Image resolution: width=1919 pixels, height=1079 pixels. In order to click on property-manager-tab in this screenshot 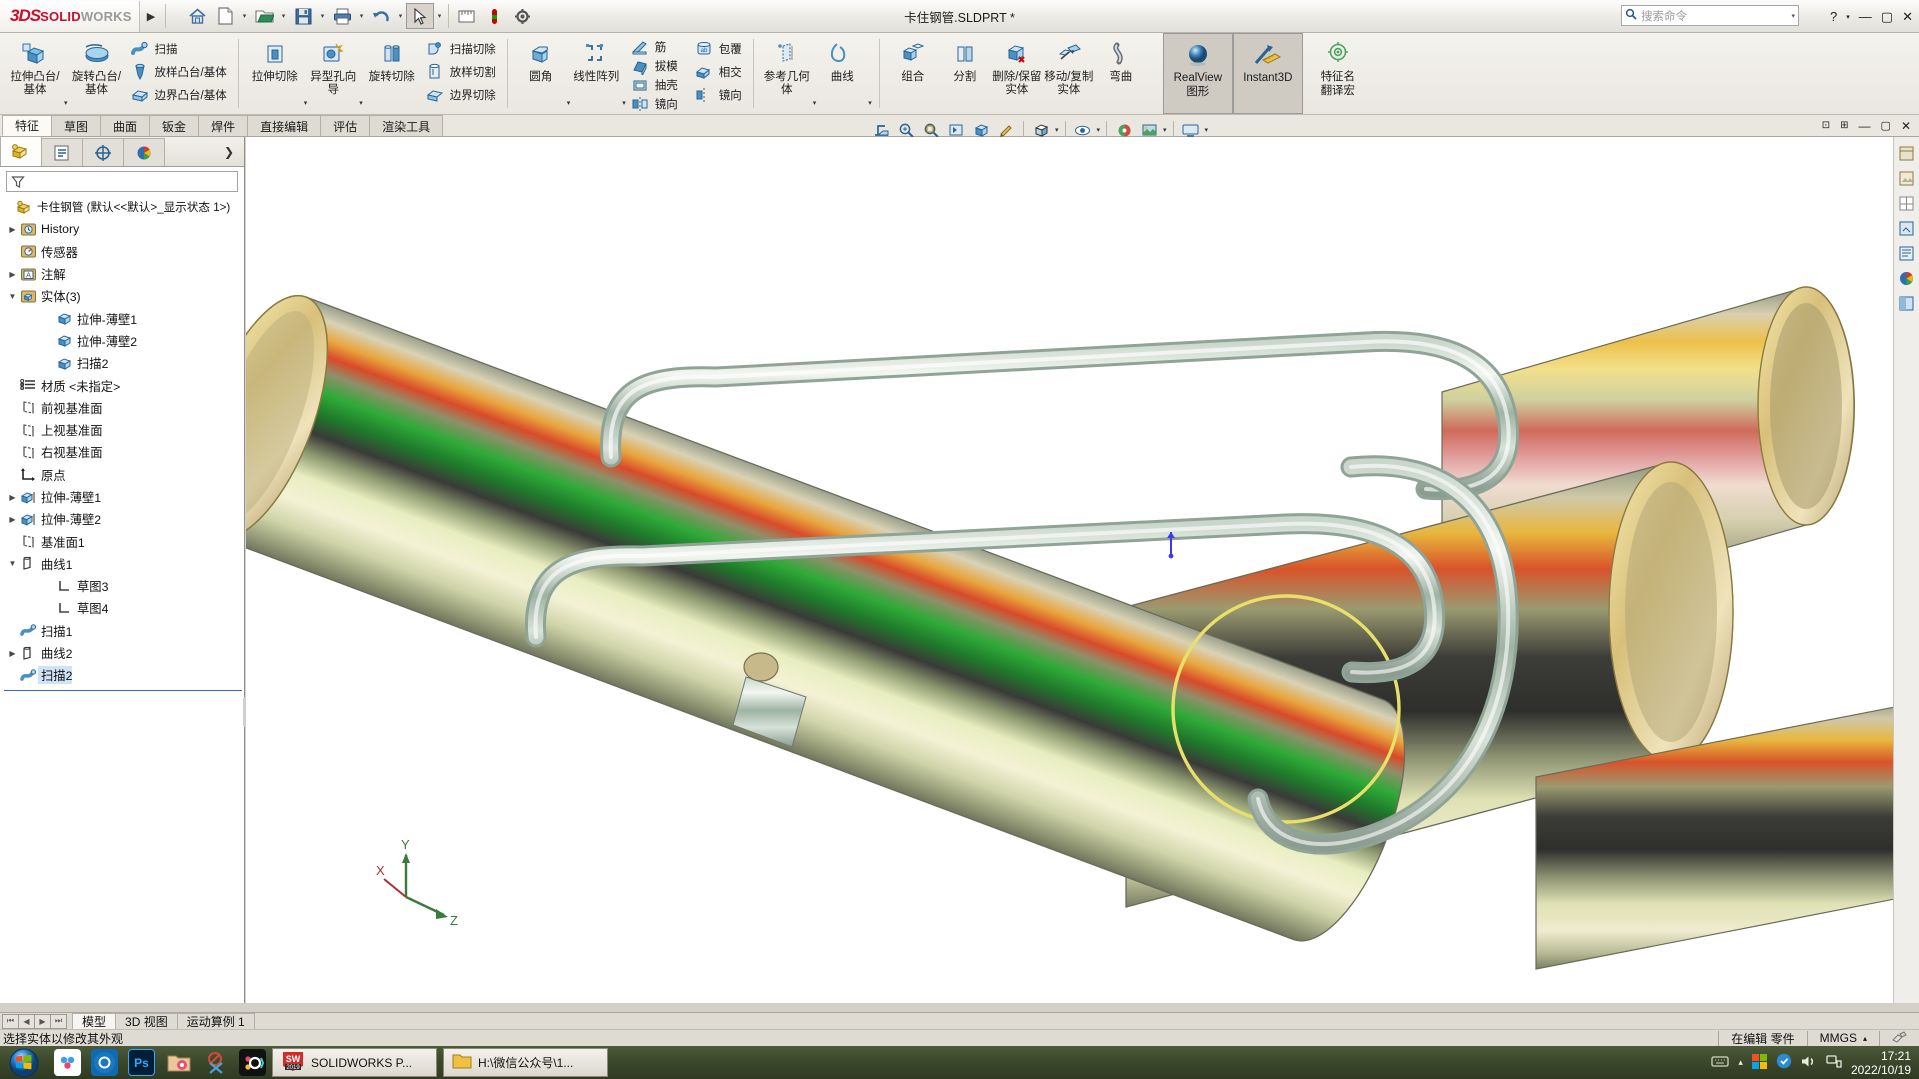, I will do `click(62, 152)`.